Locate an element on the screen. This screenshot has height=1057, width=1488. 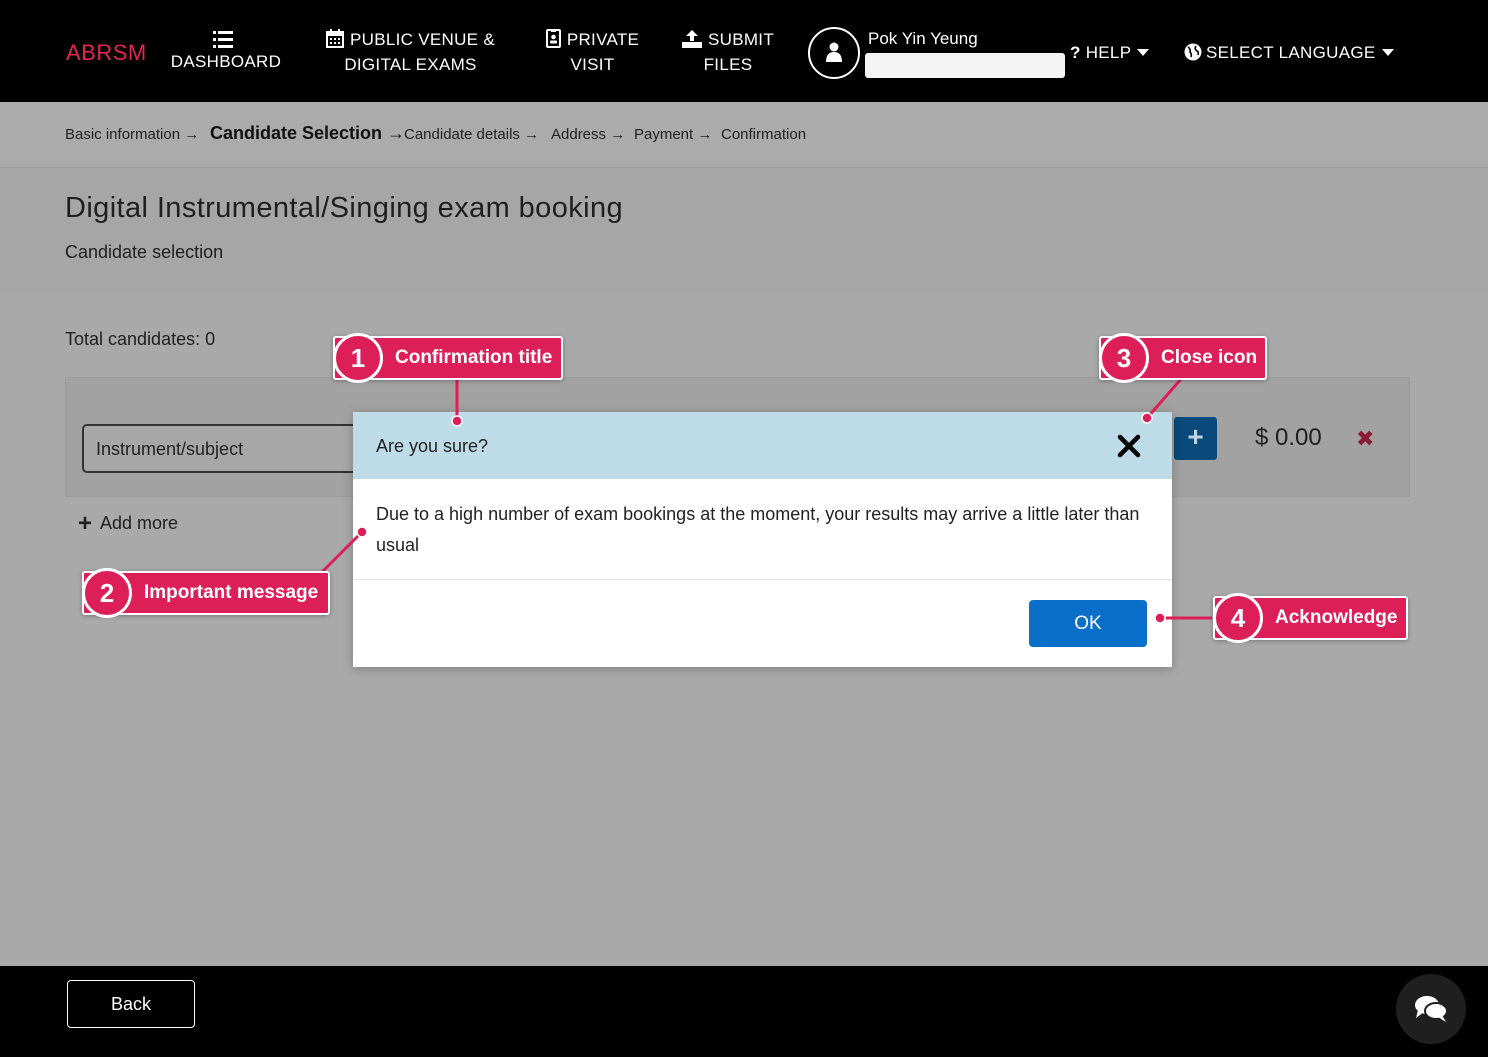
breadcrumb-step-payment: Payment → is located at coordinates (673, 134).